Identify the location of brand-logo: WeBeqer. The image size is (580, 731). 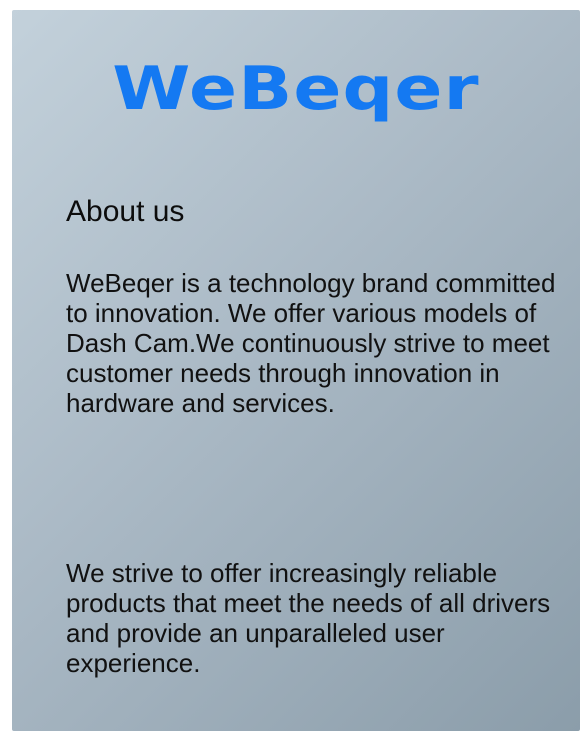
(296, 89).